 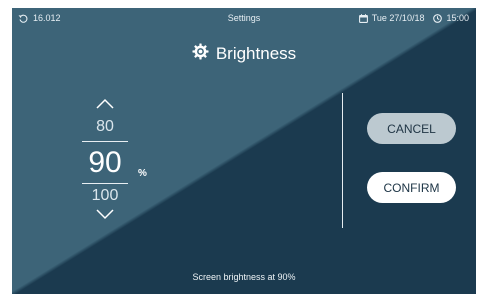 I want to click on chevron-down-icon, so click(x=105, y=214).